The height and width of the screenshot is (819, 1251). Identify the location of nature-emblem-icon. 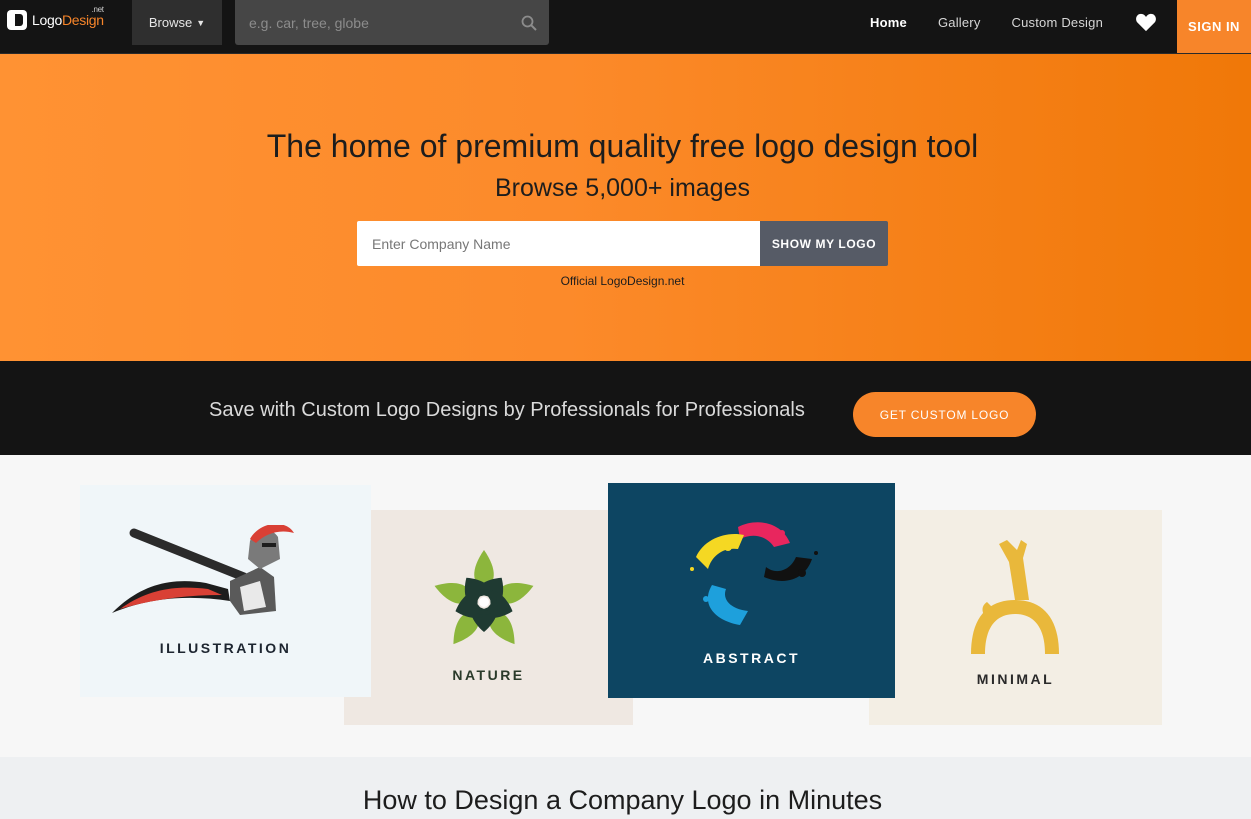
(484, 597).